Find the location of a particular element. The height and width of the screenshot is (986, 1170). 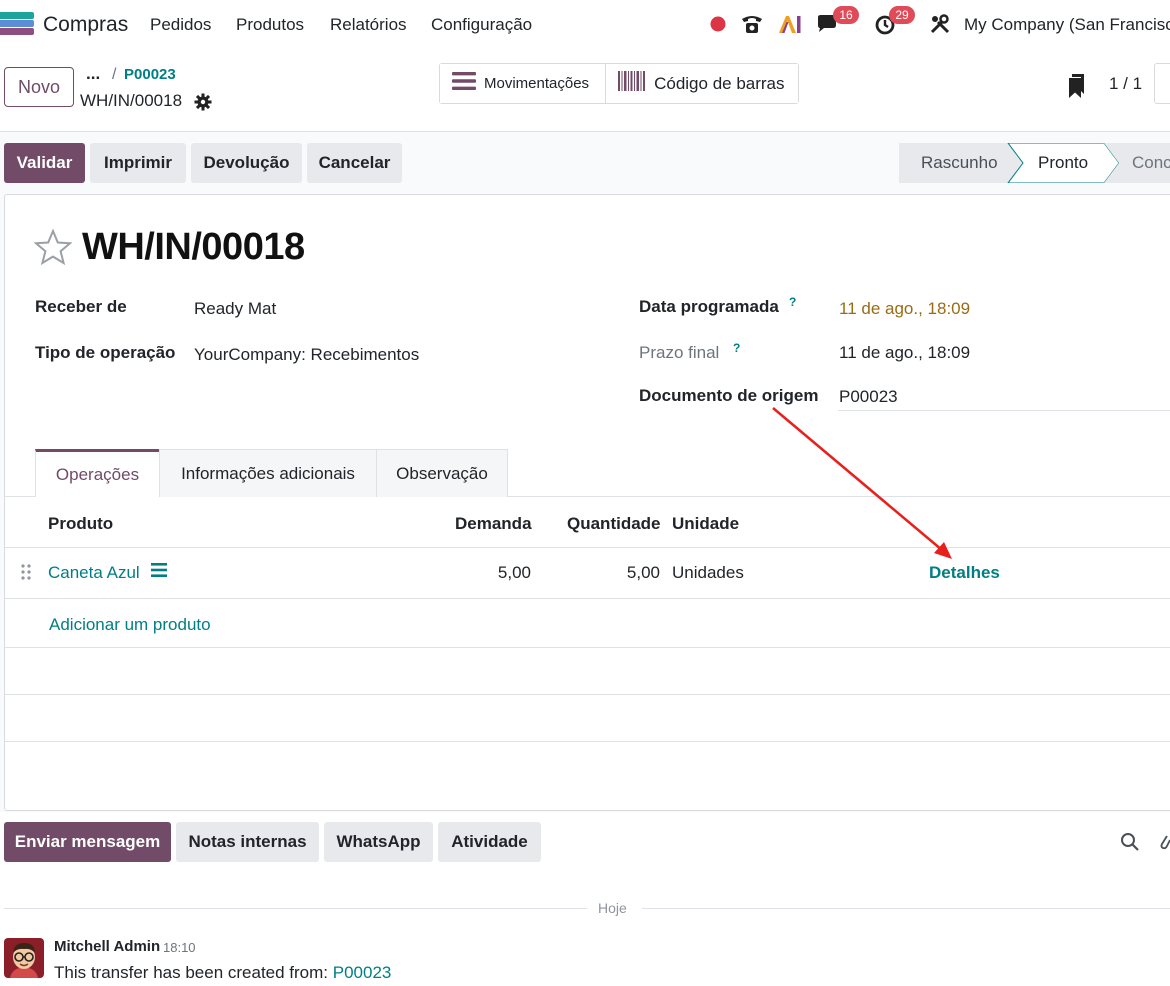

message-author: Mitchell Admin is located at coordinates (107, 946).